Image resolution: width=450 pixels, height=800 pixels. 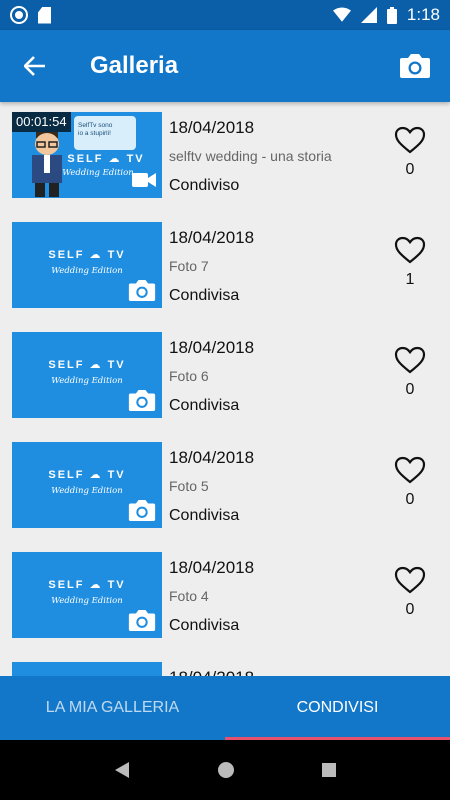 I want to click on nav-home-icon, so click(x=226, y=770).